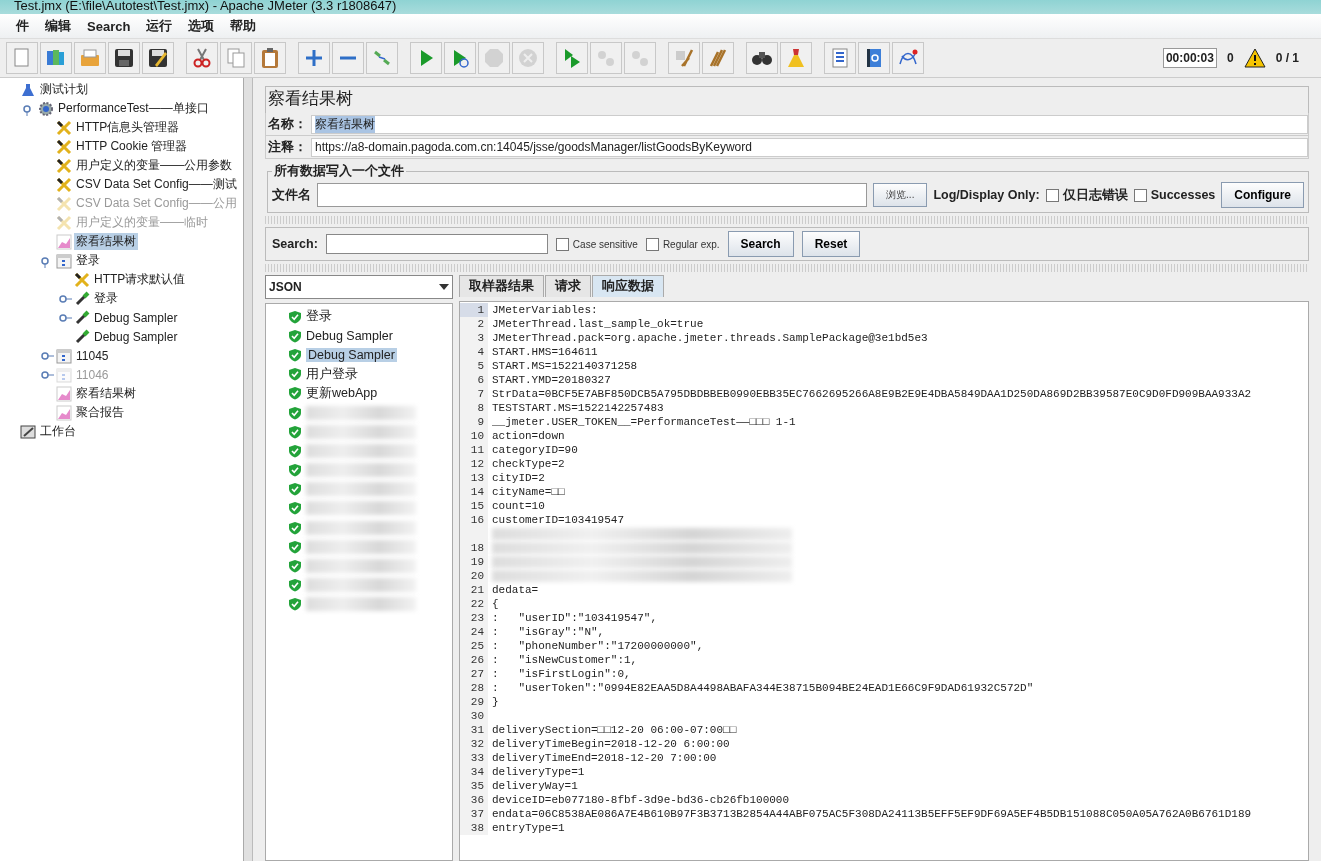 The width and height of the screenshot is (1321, 861). I want to click on line-number: 10, so click(474, 436).